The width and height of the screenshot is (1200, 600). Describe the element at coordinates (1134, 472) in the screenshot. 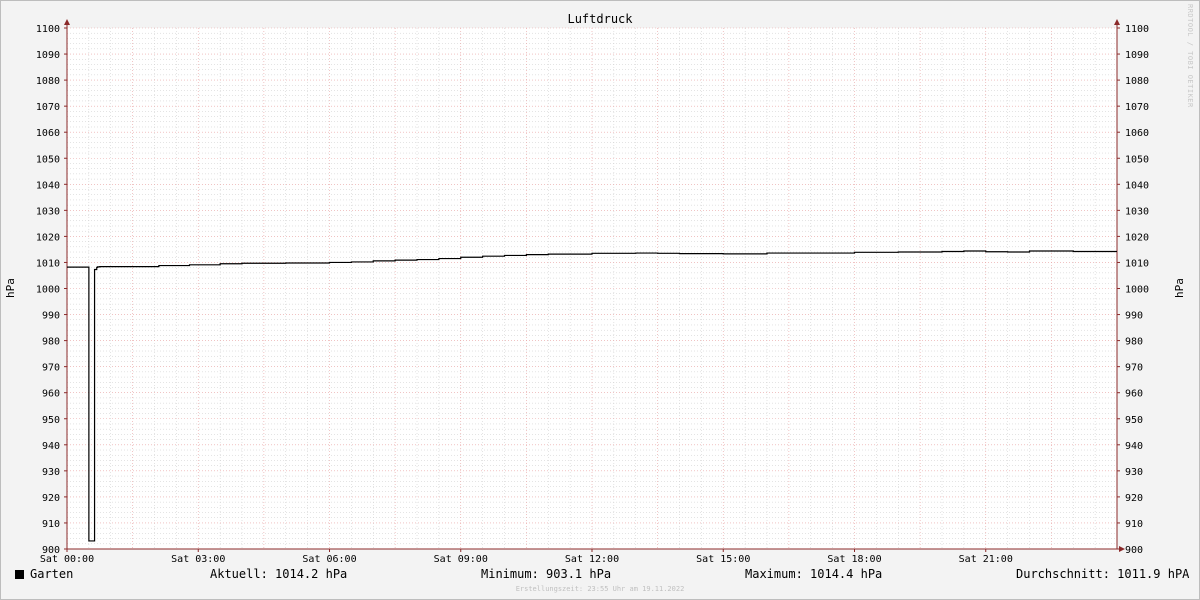

I see `y-tick-label-right: 930` at that location.